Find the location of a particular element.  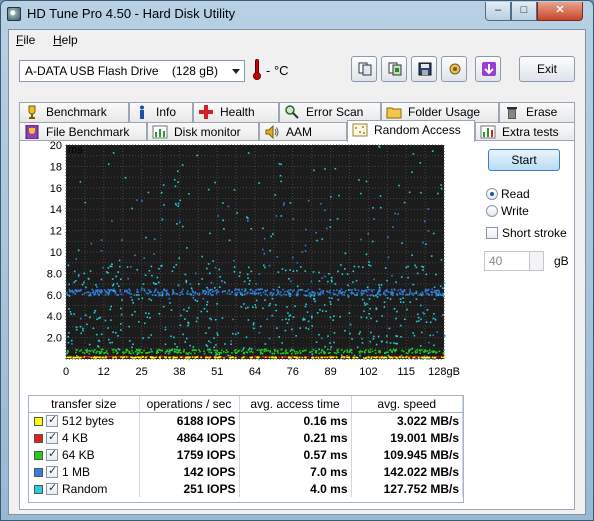

exit-button: Exit is located at coordinates (547, 69).